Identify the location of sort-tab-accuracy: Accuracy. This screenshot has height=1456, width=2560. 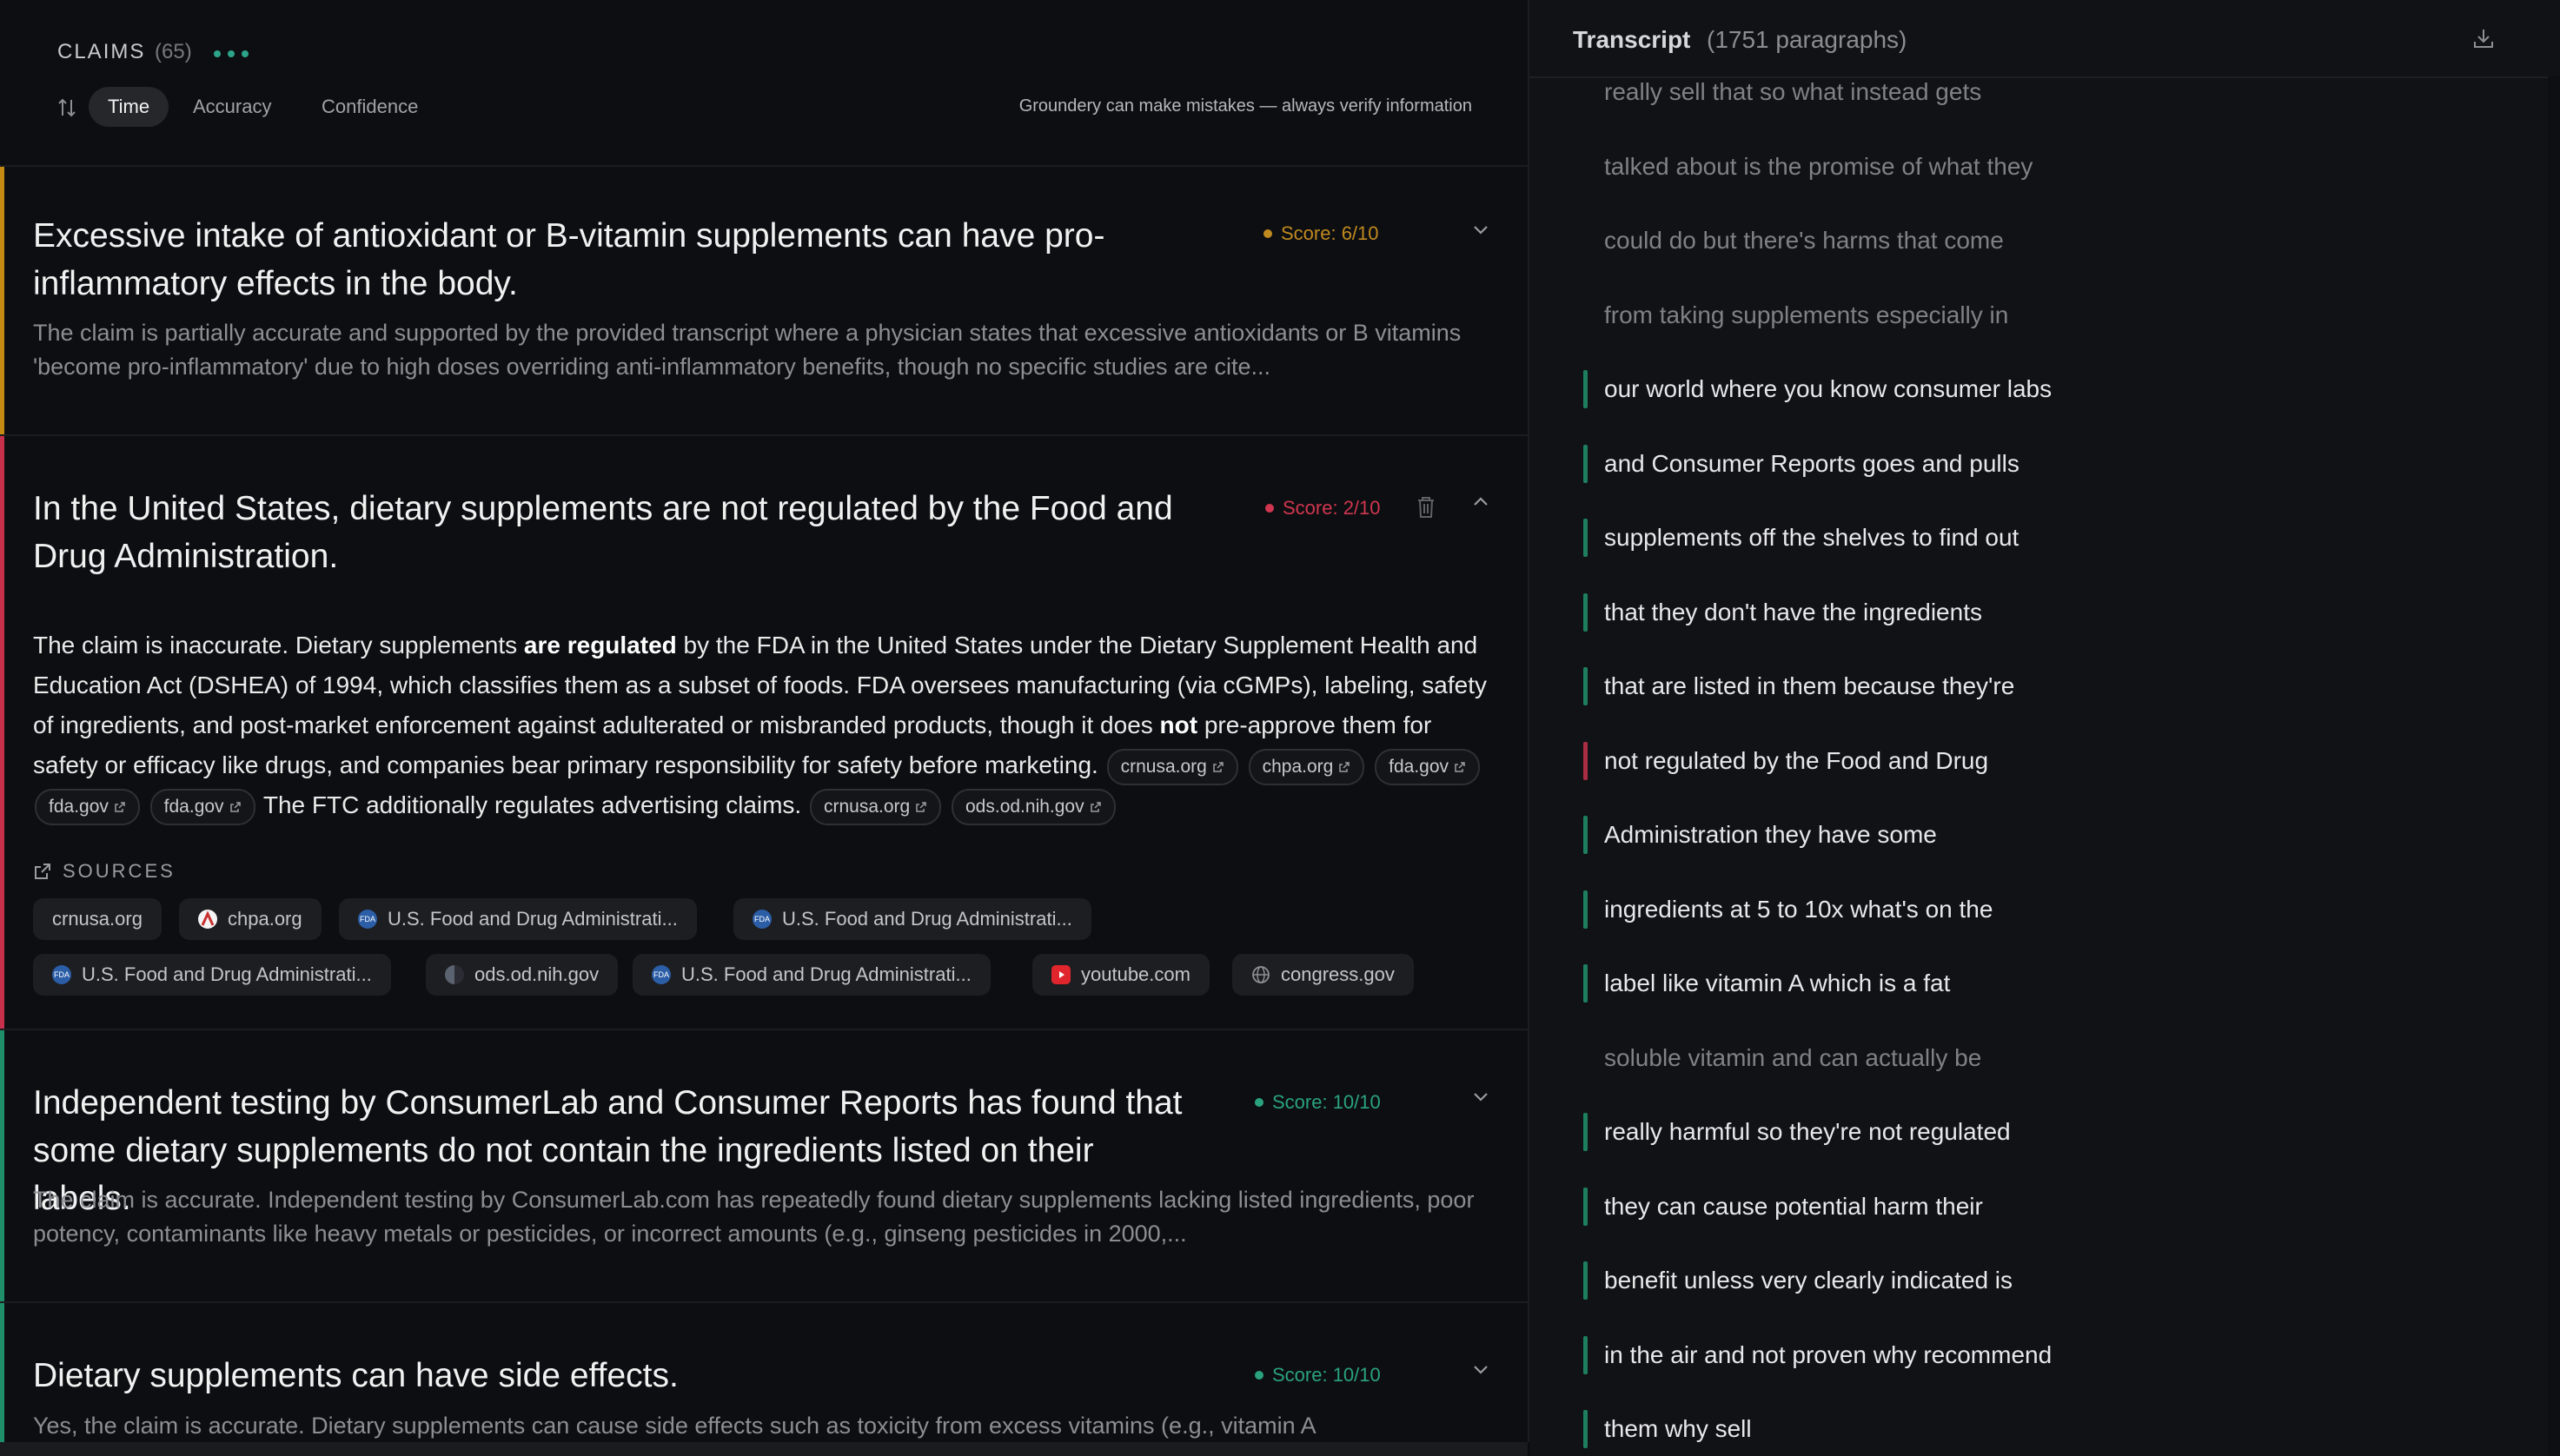
(232, 107).